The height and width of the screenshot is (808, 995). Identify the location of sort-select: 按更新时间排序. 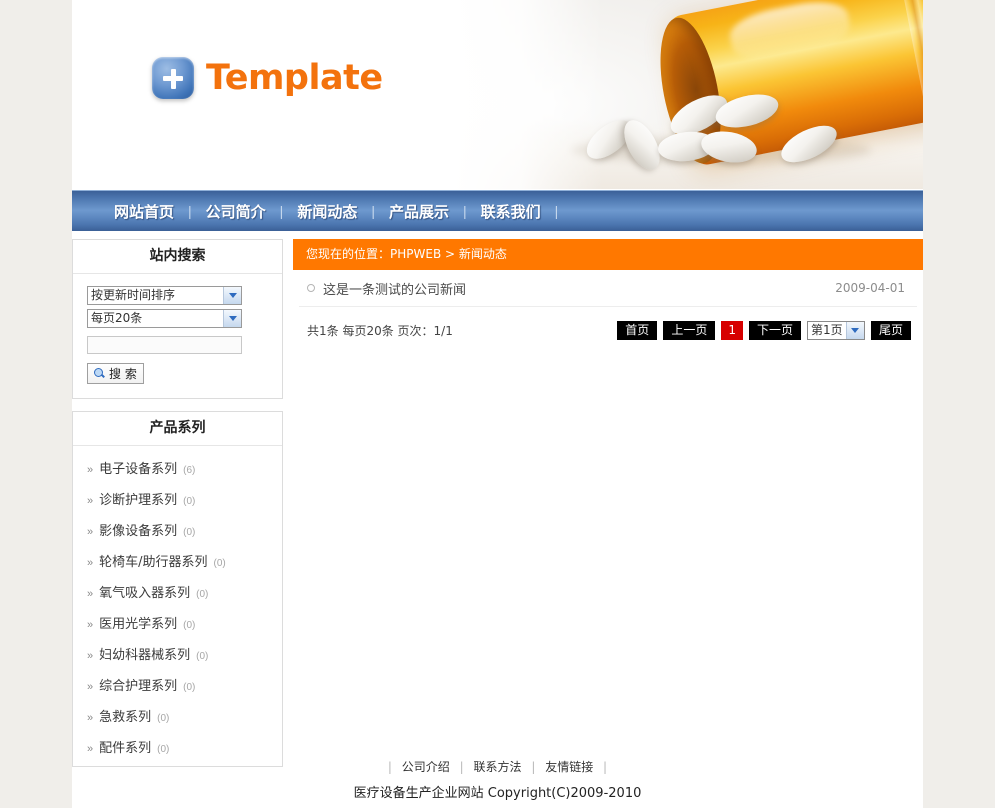
(164, 295).